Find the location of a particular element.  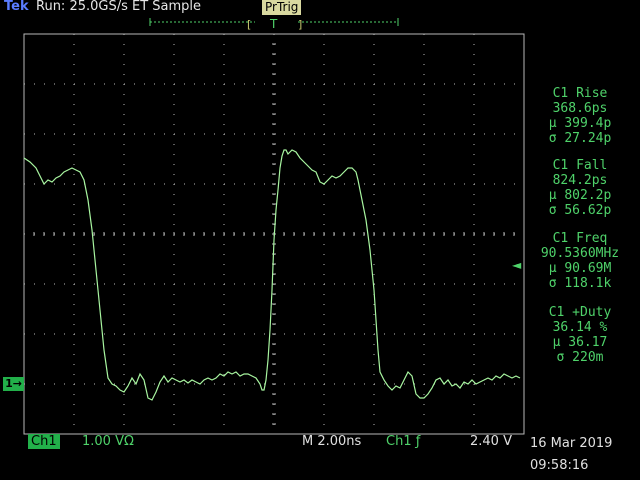

measurement-mean: µ 36.17 is located at coordinates (580, 342).